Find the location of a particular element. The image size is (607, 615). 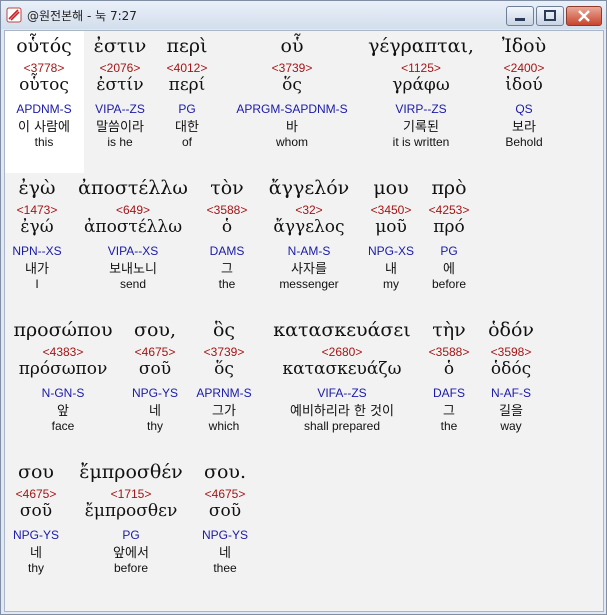

english-gloss: whom is located at coordinates (291, 142).